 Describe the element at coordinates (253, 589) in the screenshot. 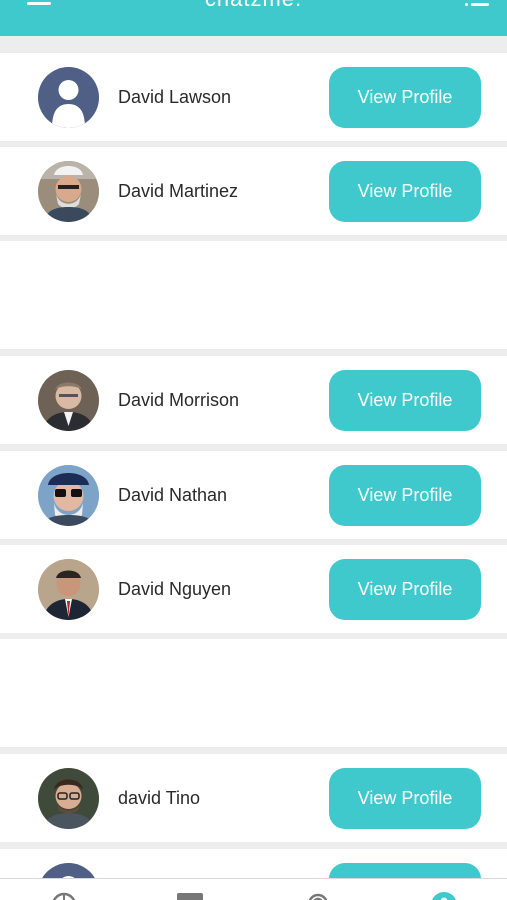

I see `list-item: David Nguyen View Profile` at that location.